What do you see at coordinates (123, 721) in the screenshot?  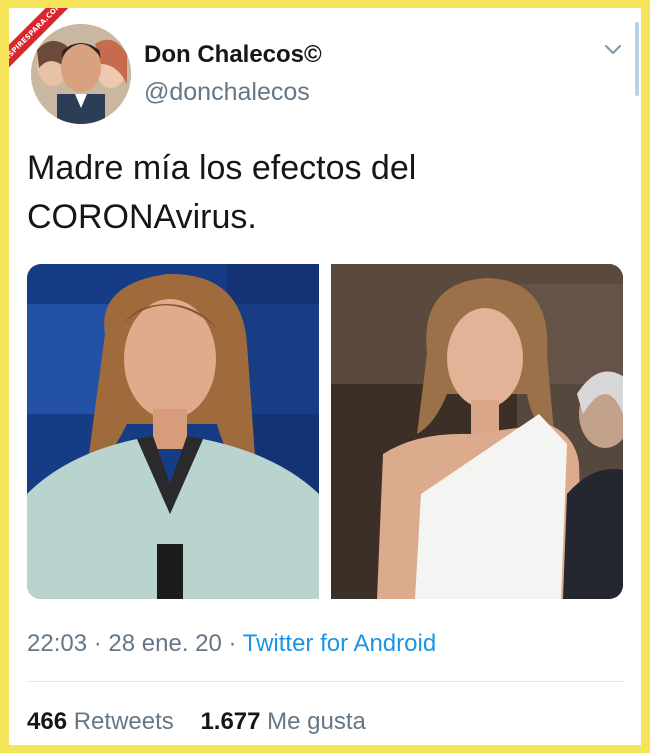 I see `retweets-label: Retweets` at bounding box center [123, 721].